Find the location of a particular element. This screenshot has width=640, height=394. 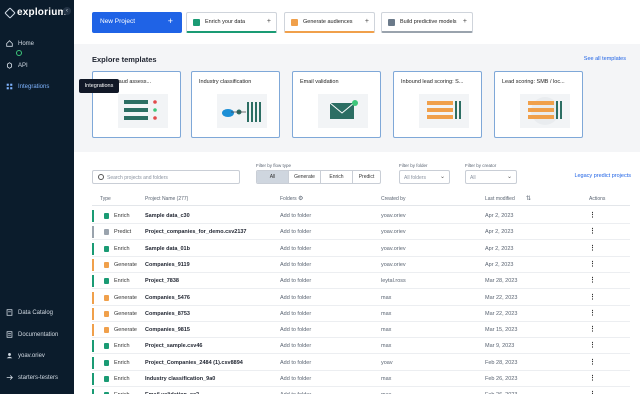

row-project-name: Sample data_01b is located at coordinates (167, 249).